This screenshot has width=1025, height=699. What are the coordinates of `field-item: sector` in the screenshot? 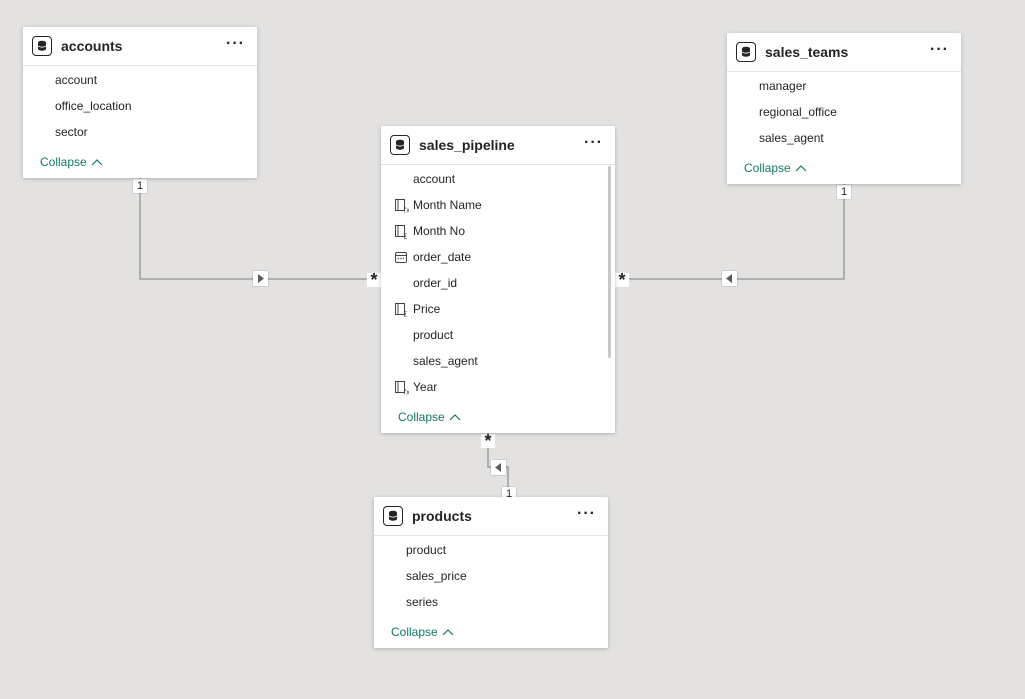 It's located at (140, 132).